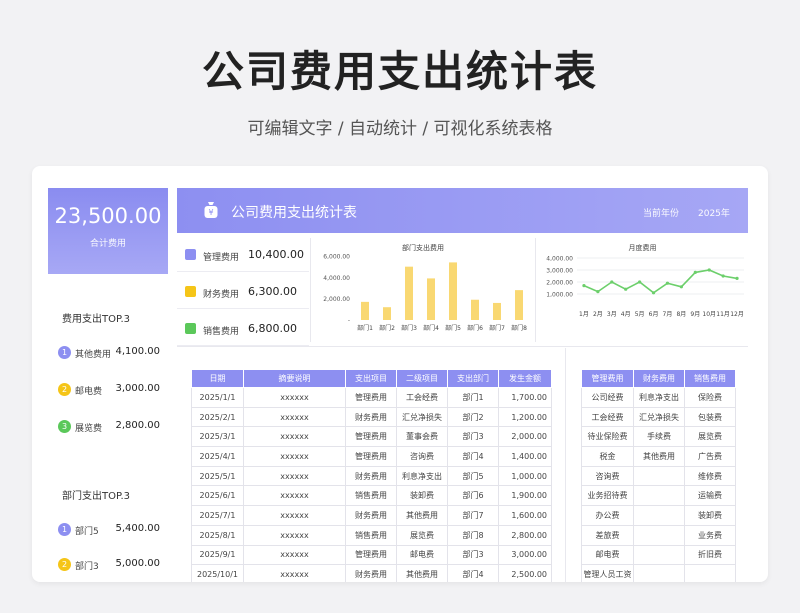 This screenshot has height=613, width=800. I want to click on x-tick-label: 部门2, so click(387, 328).